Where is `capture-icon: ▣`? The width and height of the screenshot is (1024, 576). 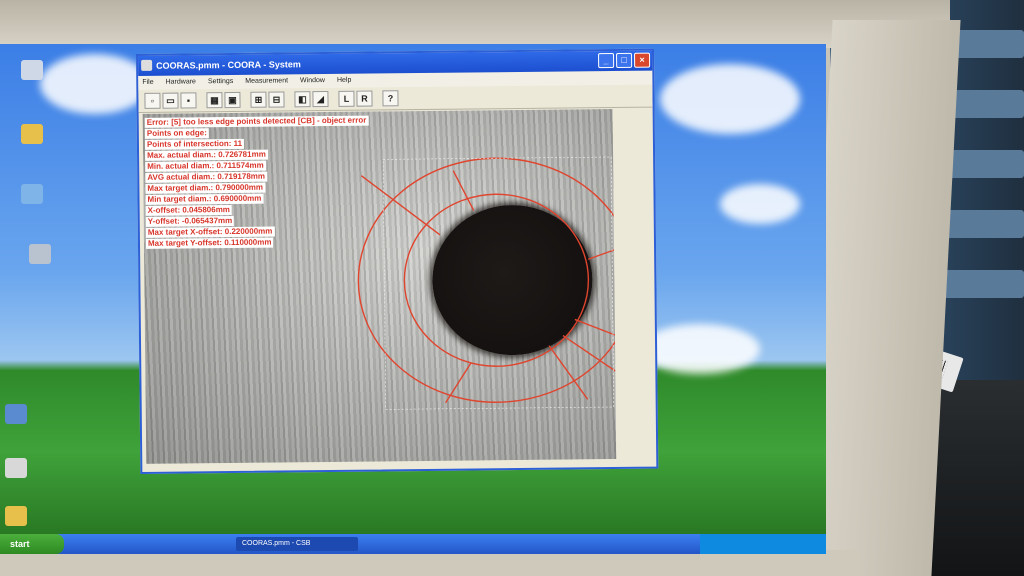
capture-icon: ▣ is located at coordinates (232, 100).